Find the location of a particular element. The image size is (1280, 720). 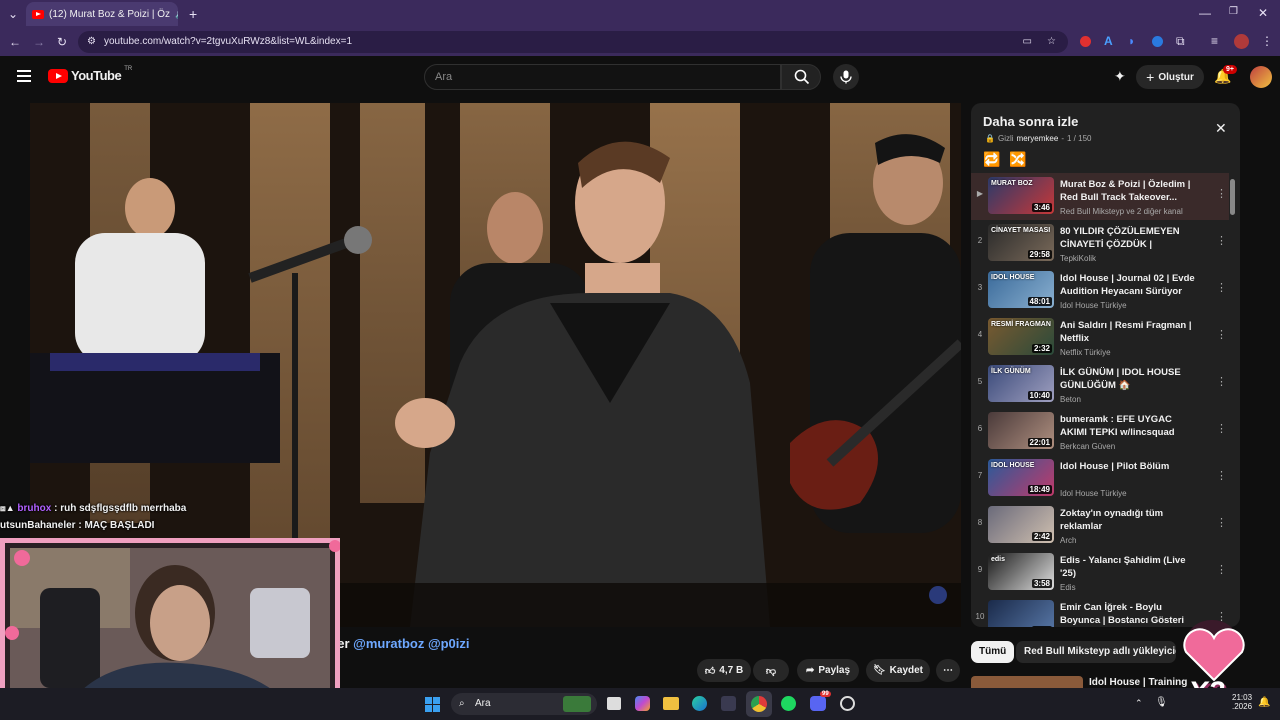

voice-search-button is located at coordinates (846, 77).